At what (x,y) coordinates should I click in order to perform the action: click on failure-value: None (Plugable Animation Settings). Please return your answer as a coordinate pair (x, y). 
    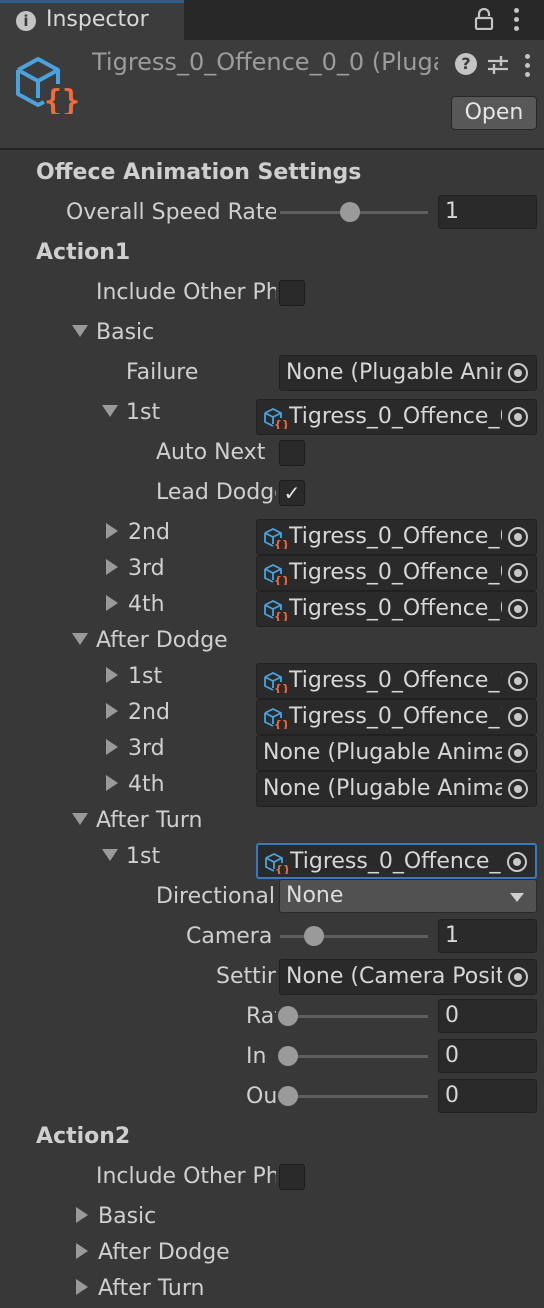
    Looking at the image, I should click on (394, 372).